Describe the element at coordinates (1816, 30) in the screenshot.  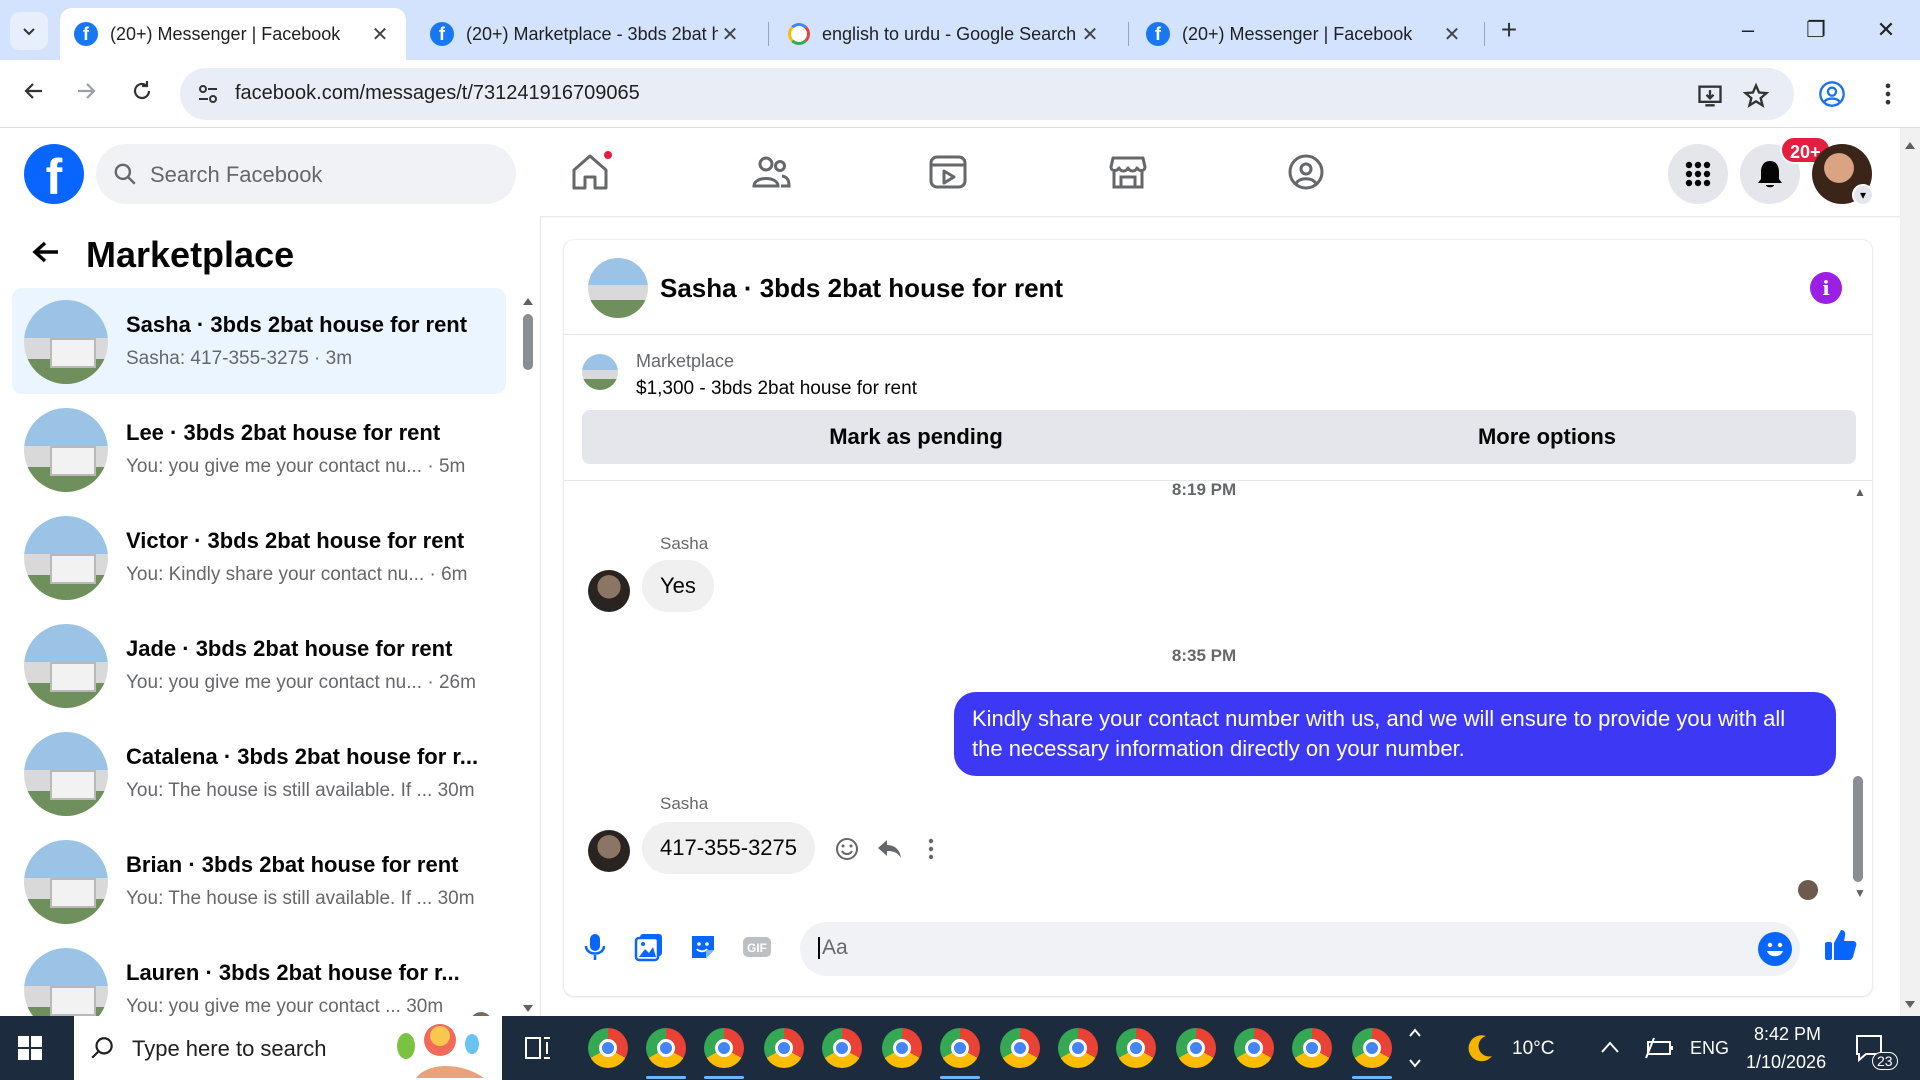
I see `restore-button: ❐` at that location.